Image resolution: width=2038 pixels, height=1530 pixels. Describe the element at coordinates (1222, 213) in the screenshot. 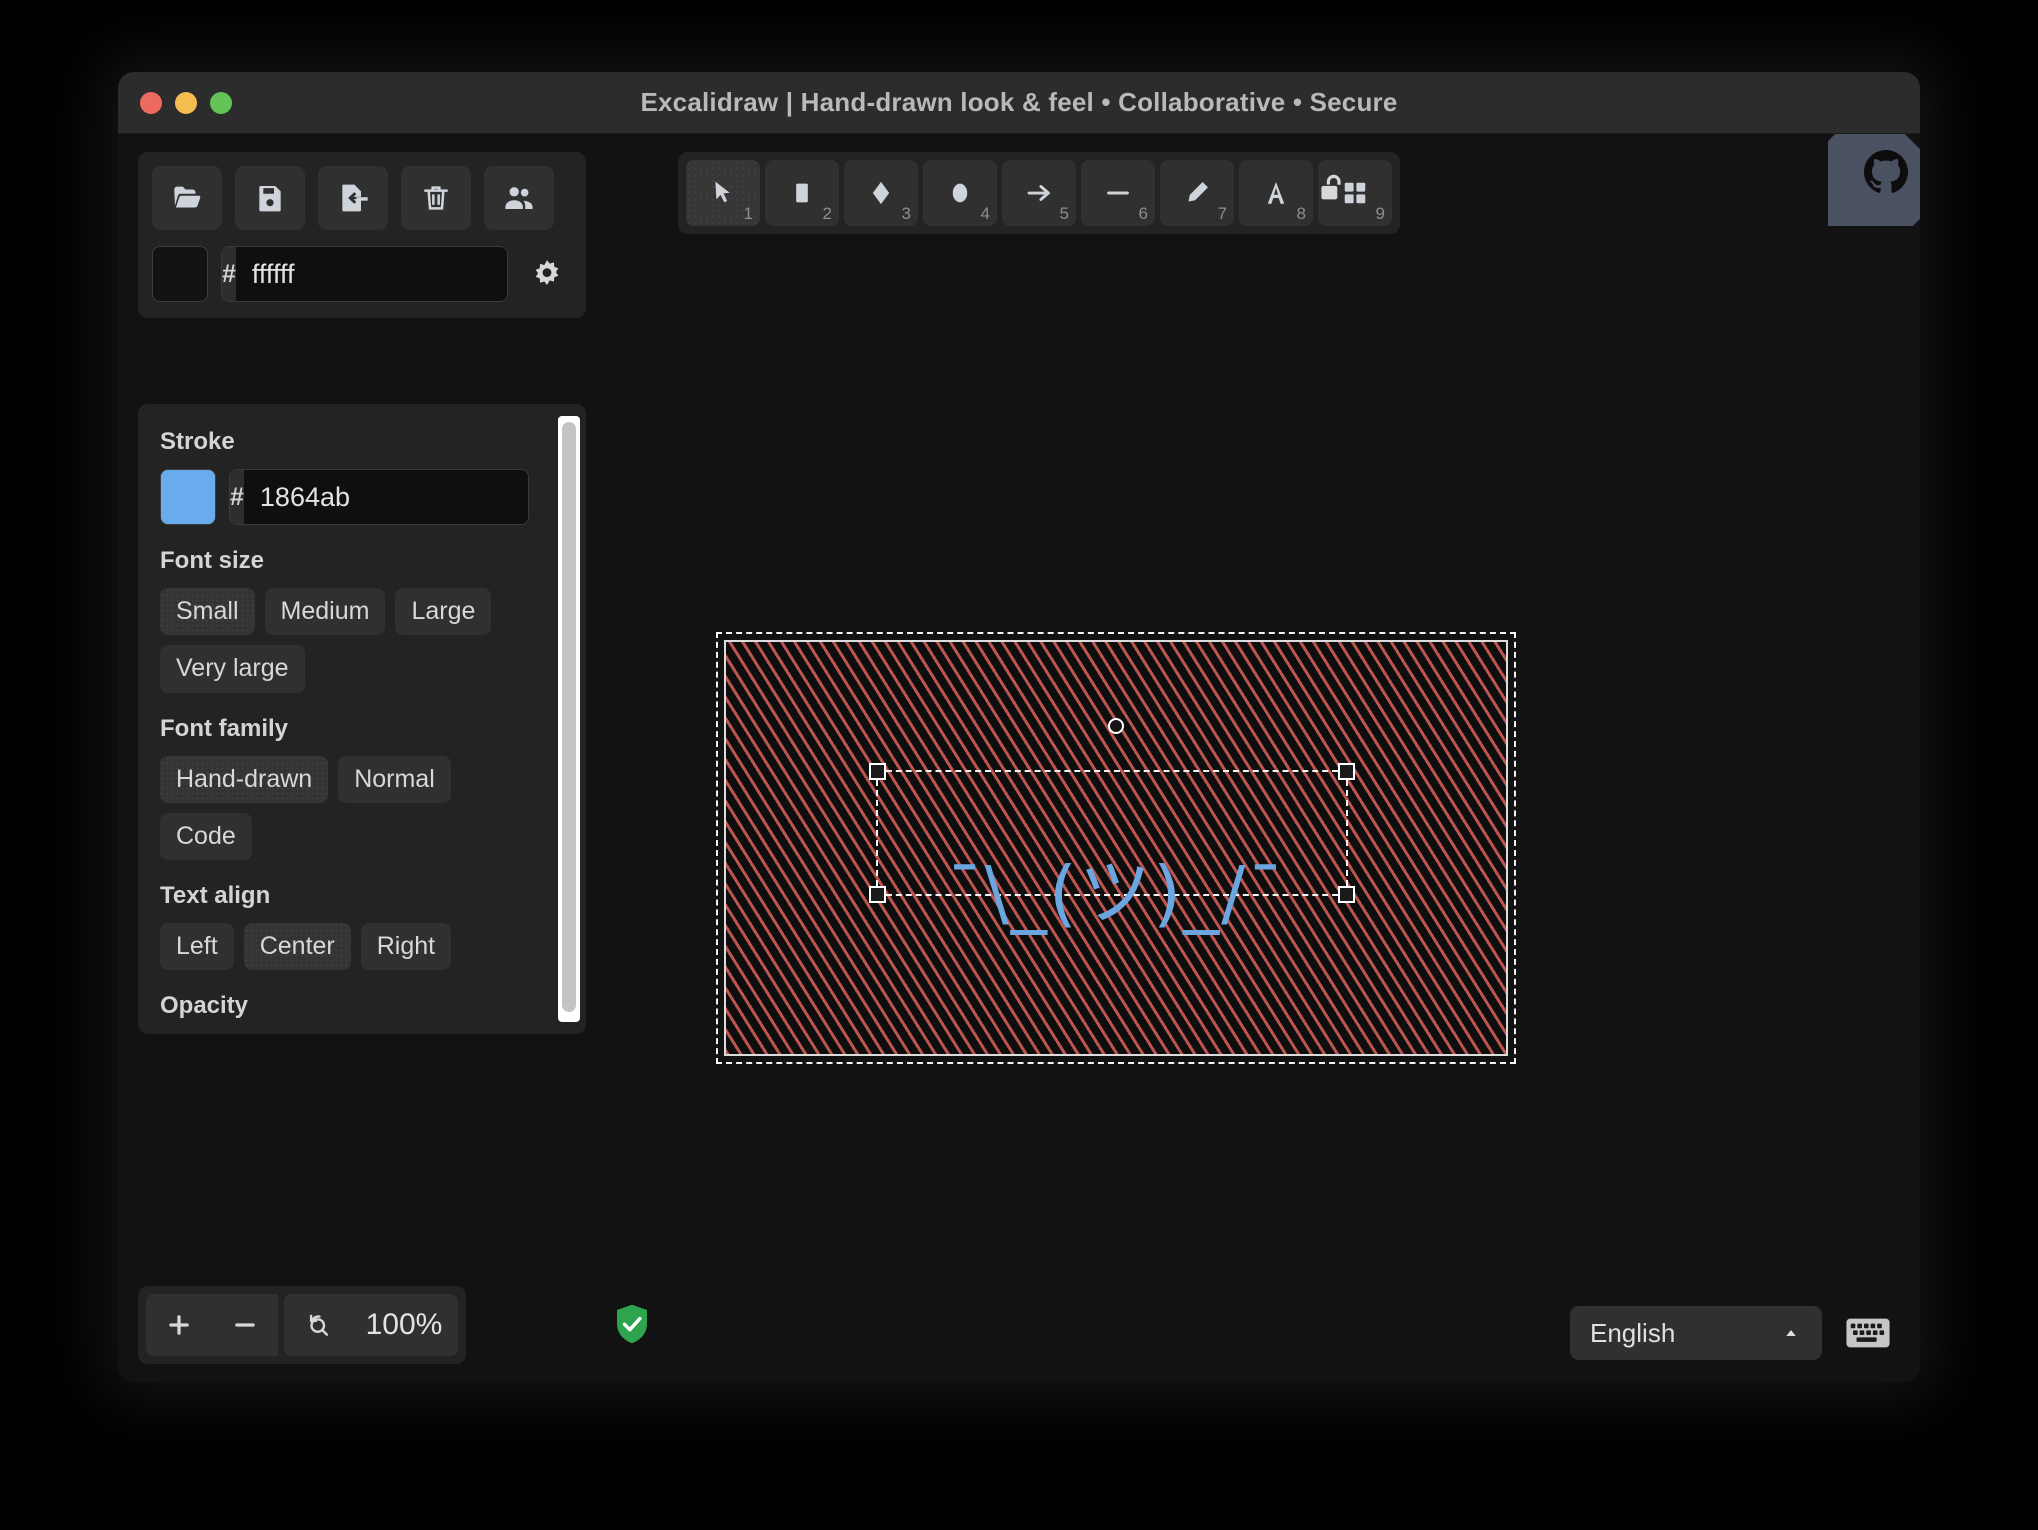

I see `tool-shortcut-key: 7` at that location.